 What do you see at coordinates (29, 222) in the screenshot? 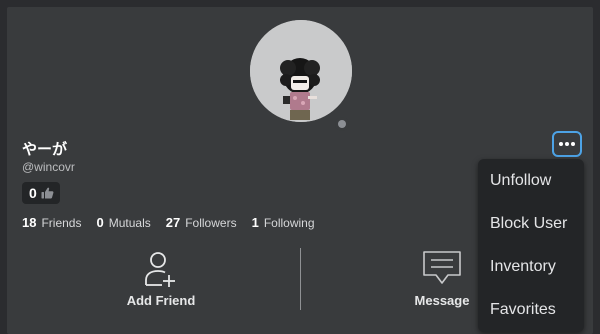
I see `stat-count: 18` at bounding box center [29, 222].